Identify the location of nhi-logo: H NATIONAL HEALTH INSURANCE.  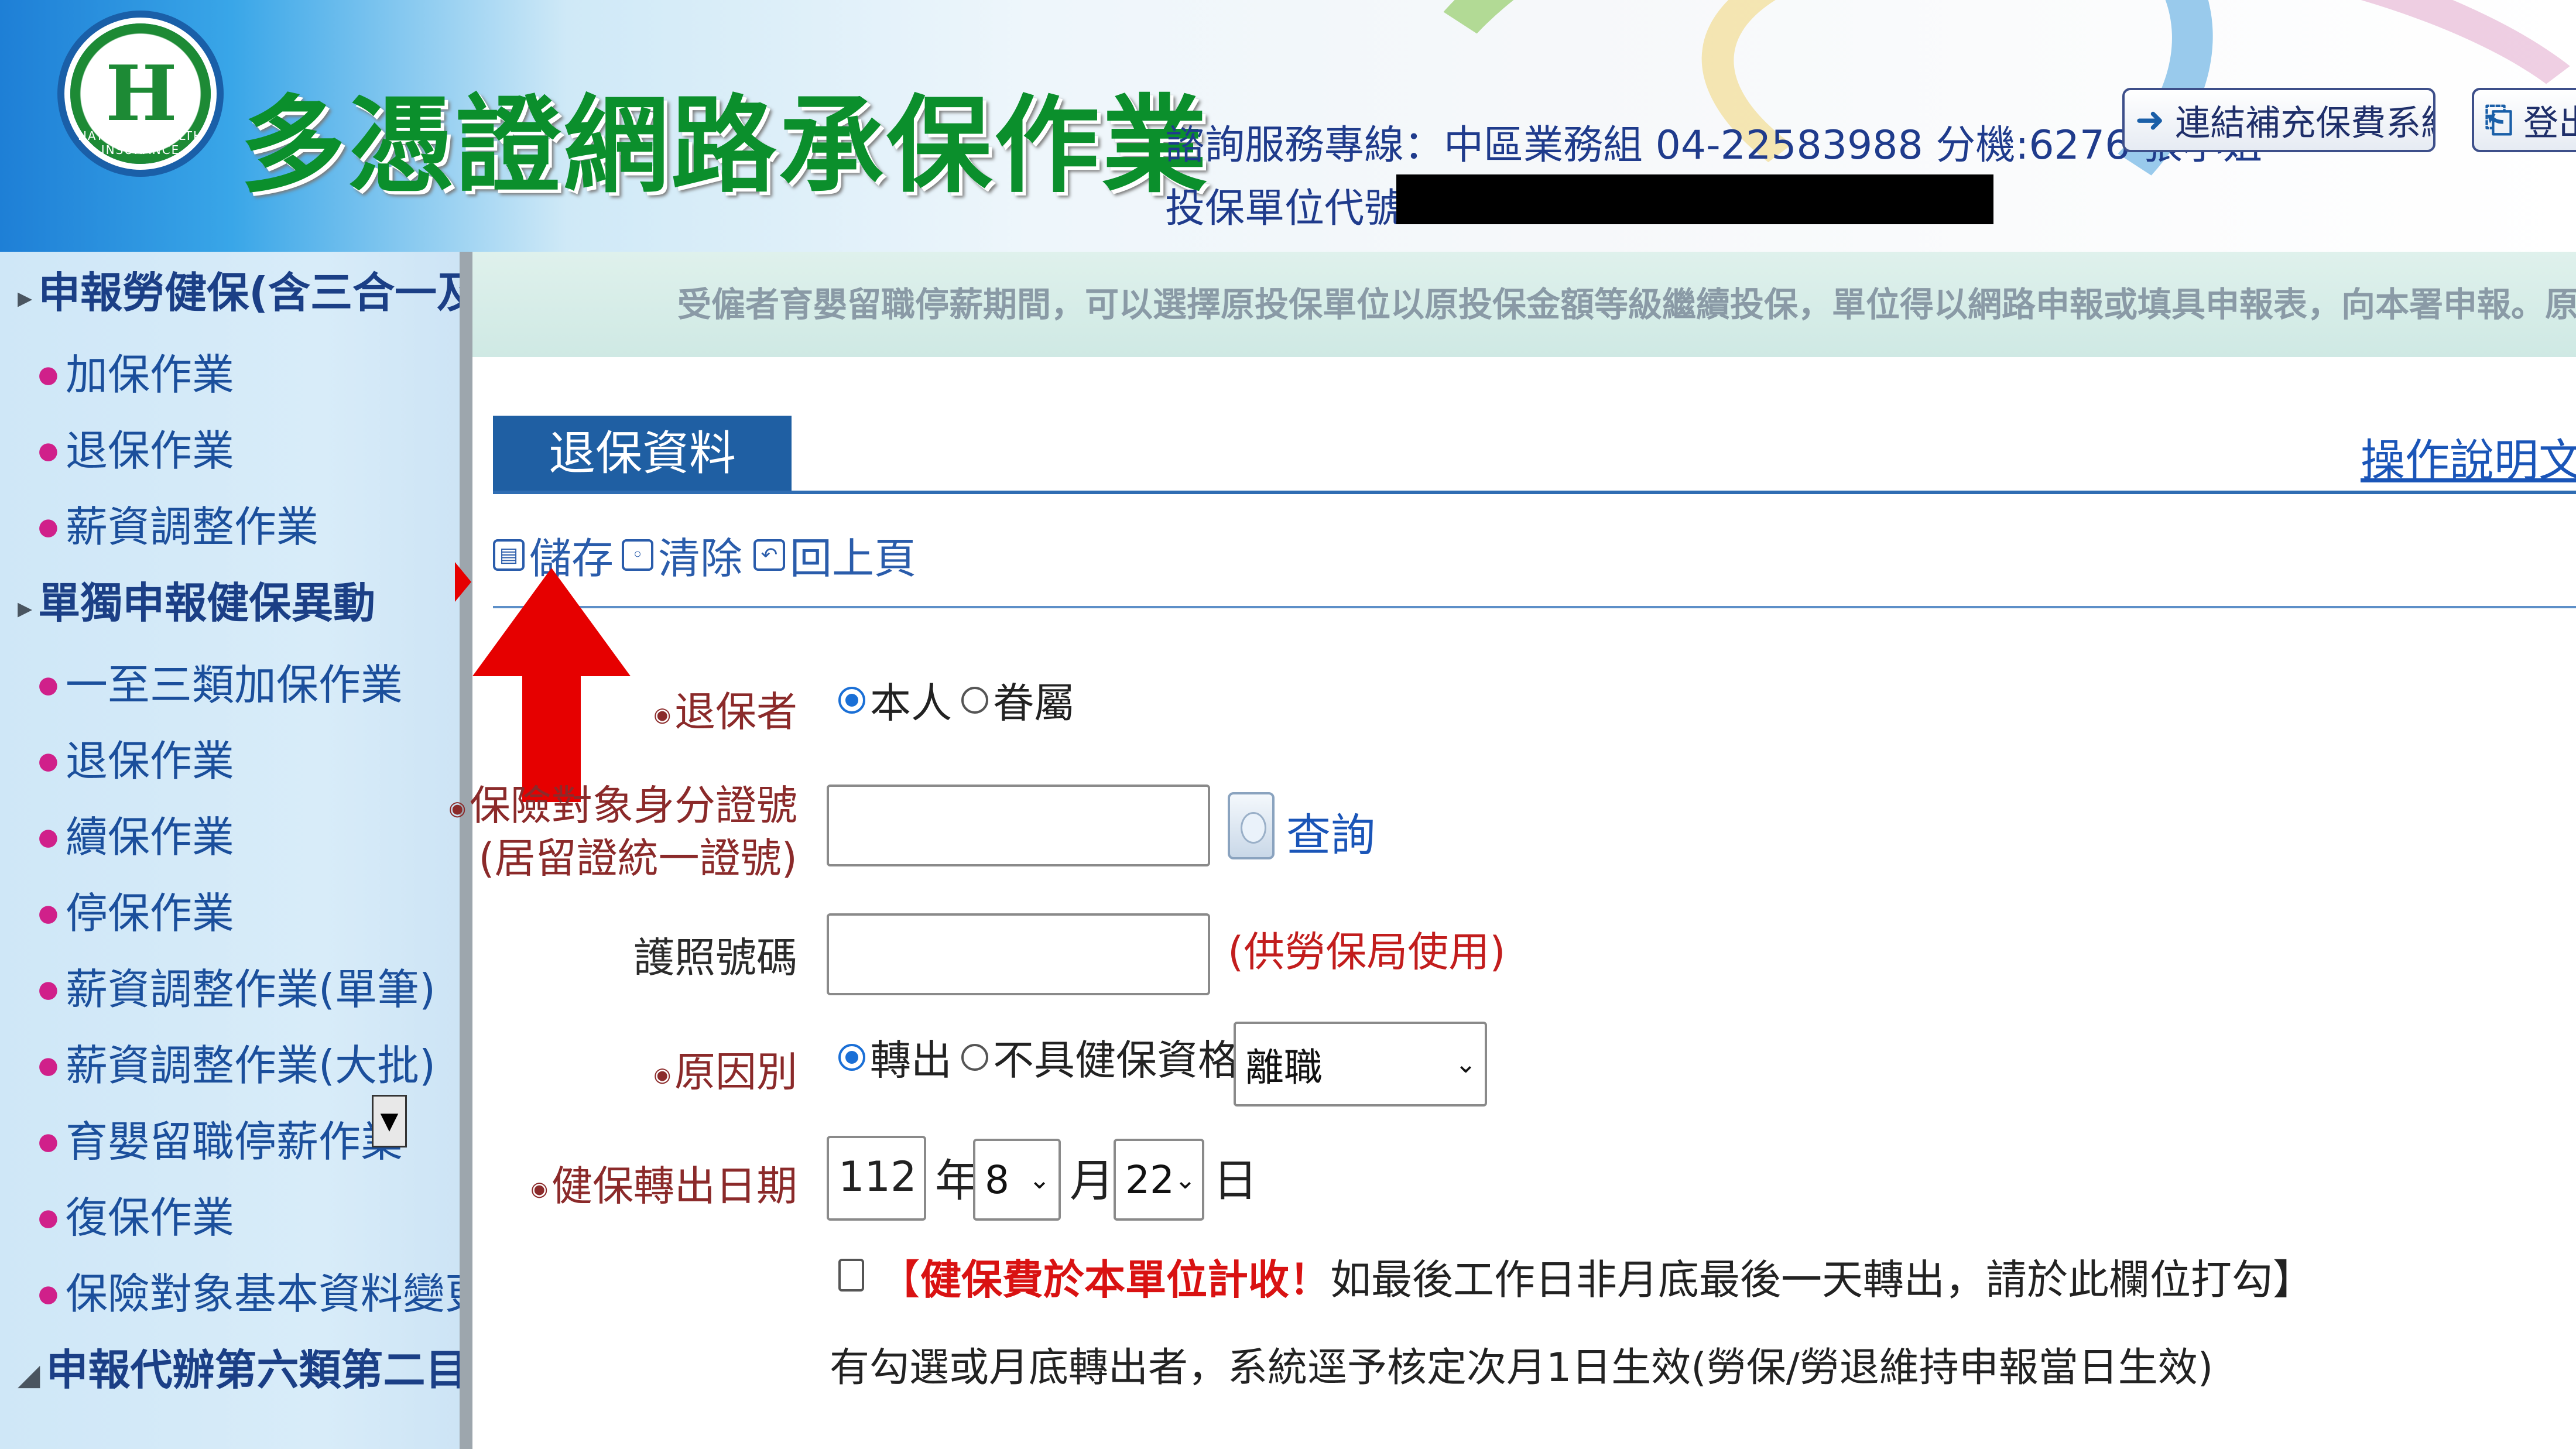
(140, 93).